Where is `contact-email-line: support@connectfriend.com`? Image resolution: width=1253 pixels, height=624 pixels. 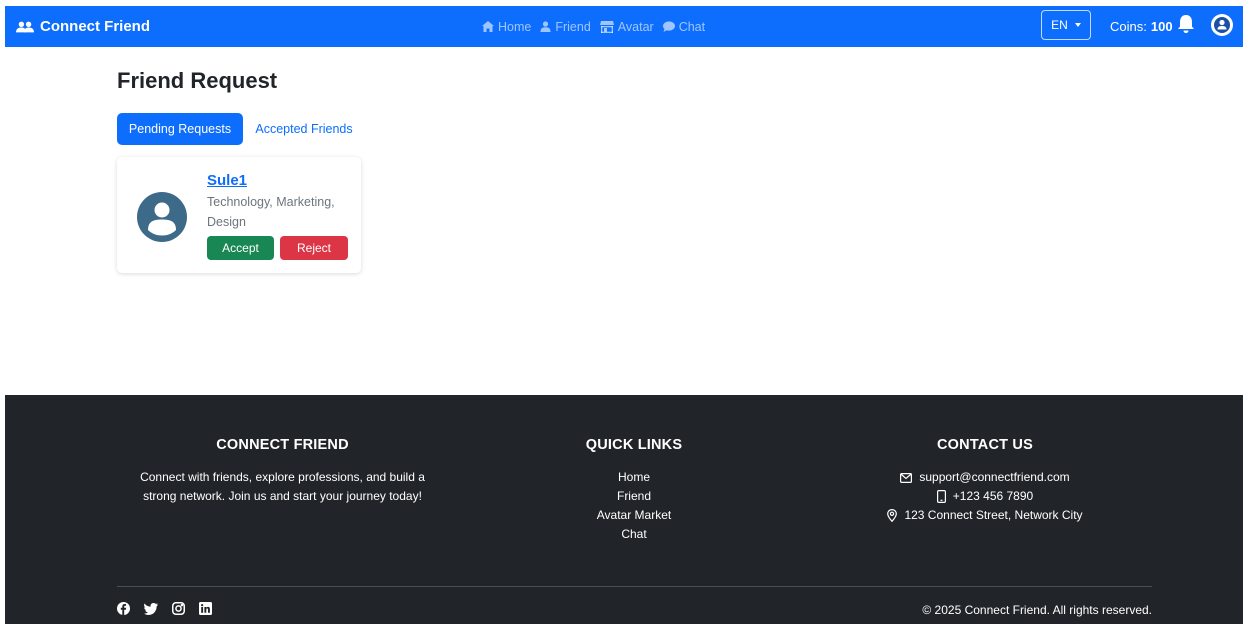
contact-email-line: support@connectfriend.com is located at coordinates (985, 477).